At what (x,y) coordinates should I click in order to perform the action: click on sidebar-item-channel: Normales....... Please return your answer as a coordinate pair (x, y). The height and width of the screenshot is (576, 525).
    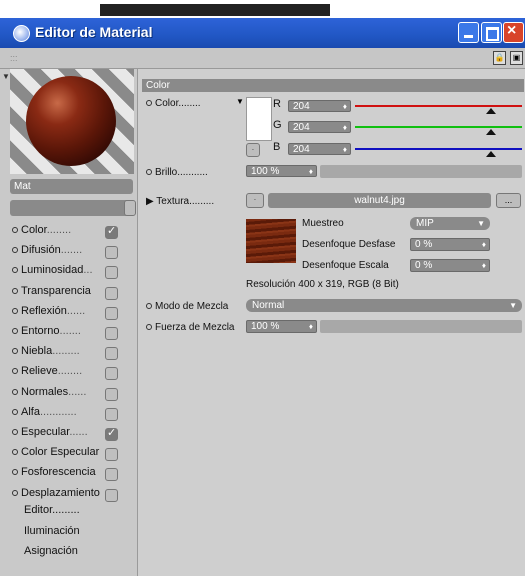
    Looking at the image, I should click on (49, 395).